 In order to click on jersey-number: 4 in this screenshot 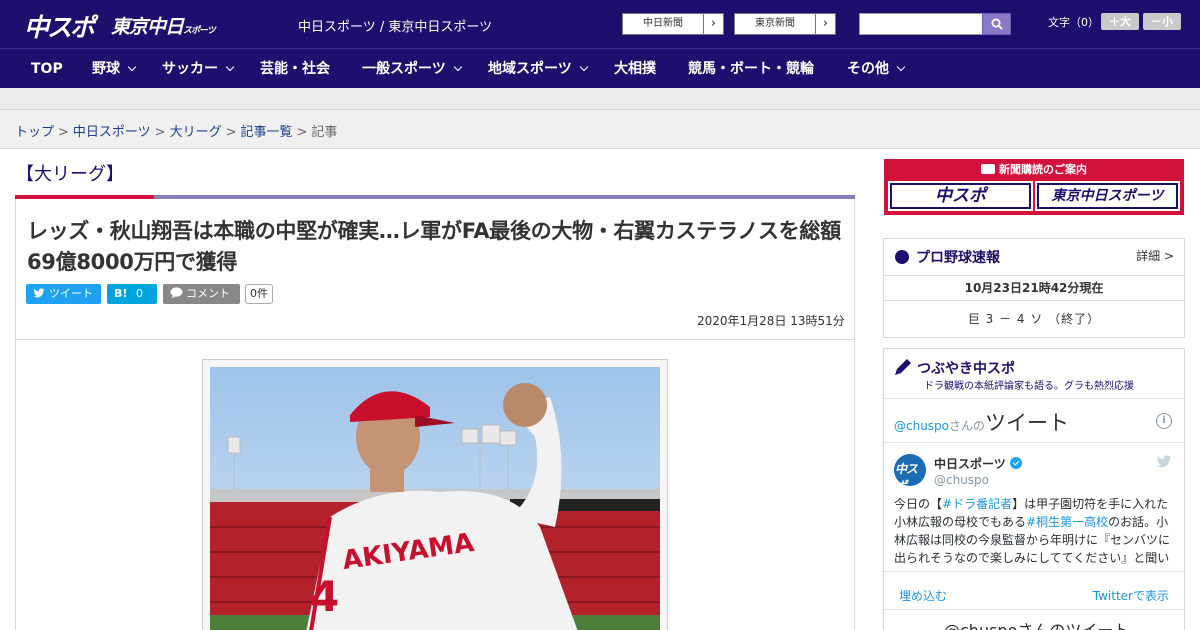, I will do `click(325, 596)`.